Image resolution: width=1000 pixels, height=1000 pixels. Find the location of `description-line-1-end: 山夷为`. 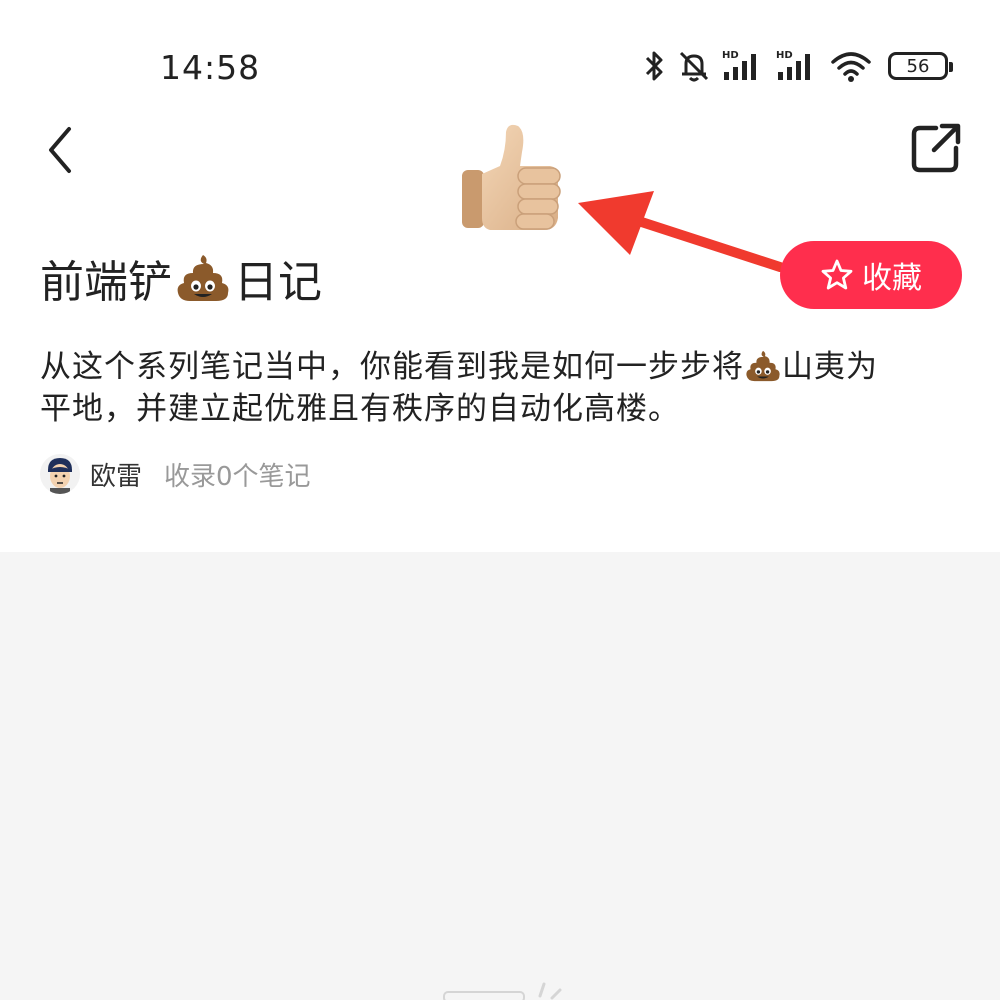

description-line-1-end: 山夷为 is located at coordinates (830, 367).